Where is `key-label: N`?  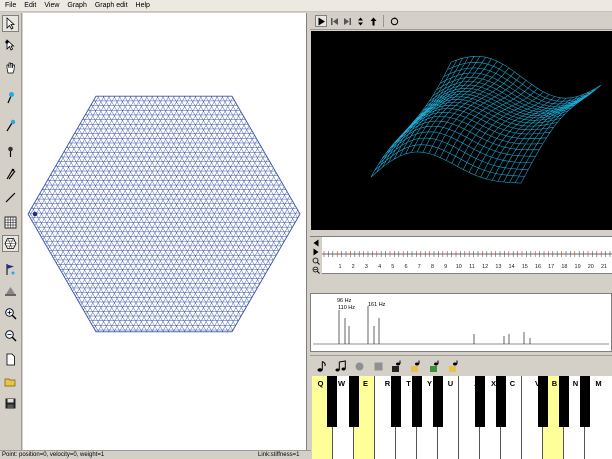 key-label: N is located at coordinates (575, 383).